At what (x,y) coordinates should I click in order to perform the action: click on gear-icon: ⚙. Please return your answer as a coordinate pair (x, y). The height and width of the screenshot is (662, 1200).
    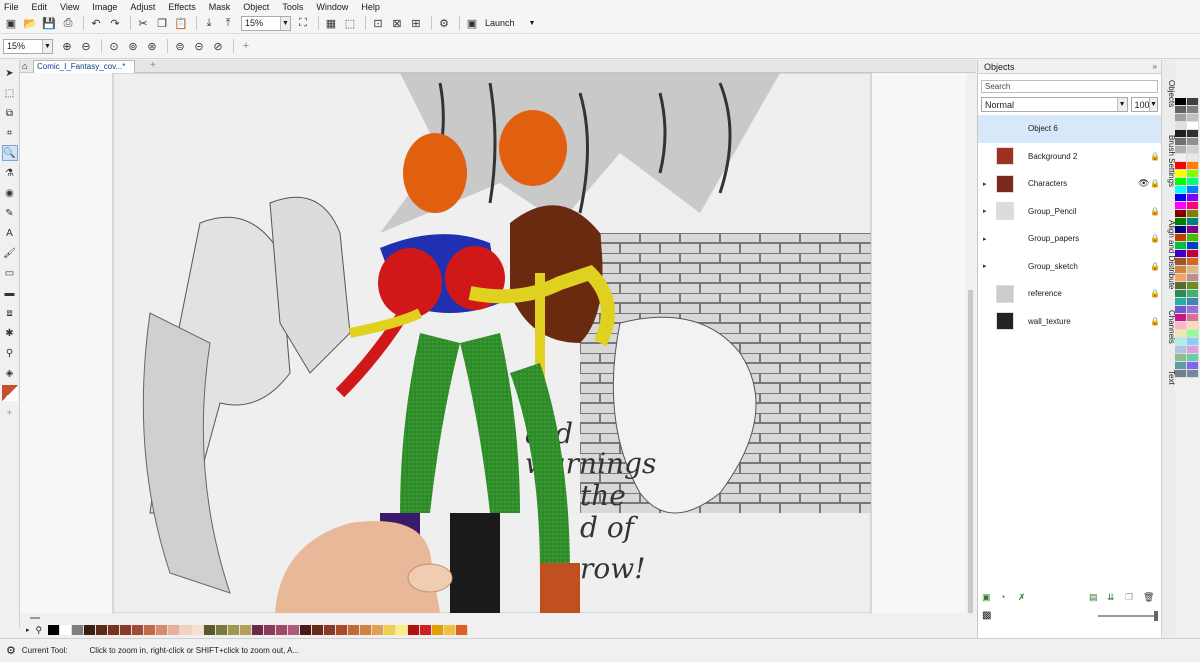
    Looking at the image, I should click on (11, 650).